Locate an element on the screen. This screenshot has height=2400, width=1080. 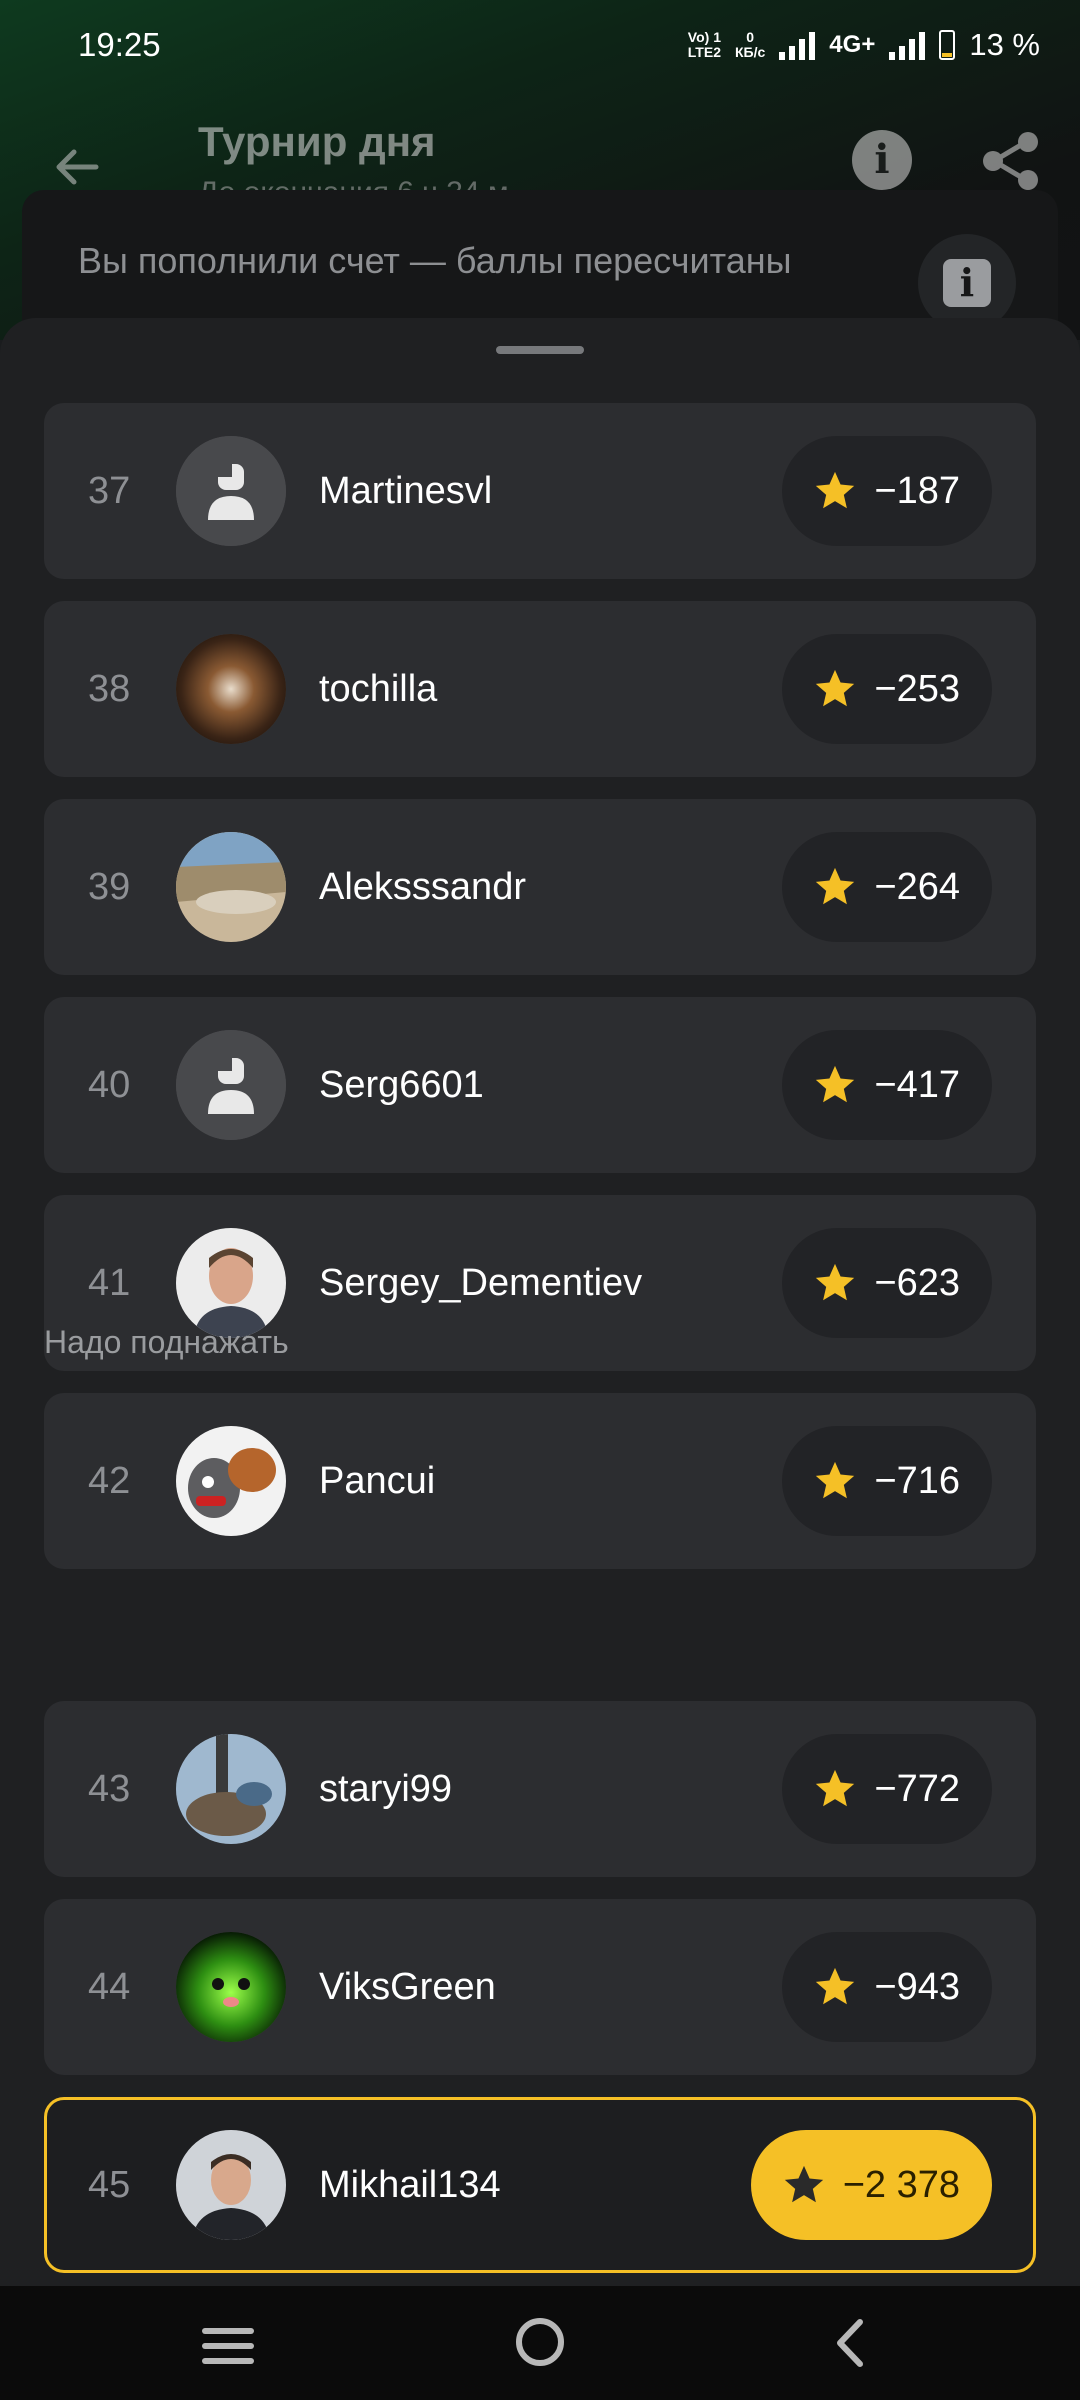
score-badge: −264 is located at coordinates (887, 887).